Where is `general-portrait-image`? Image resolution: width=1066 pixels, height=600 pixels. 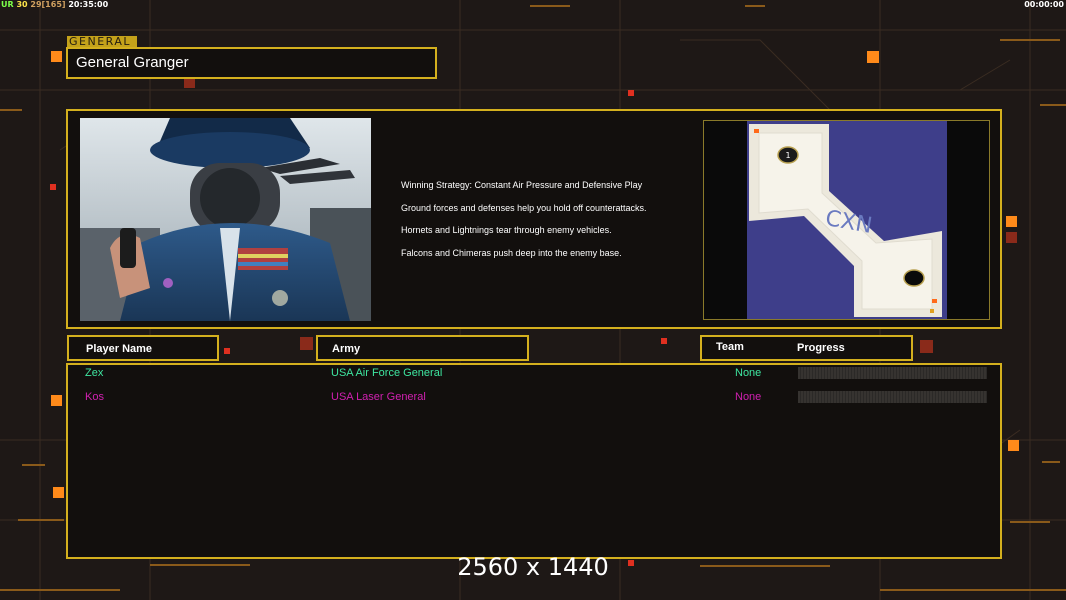 general-portrait-image is located at coordinates (225, 219).